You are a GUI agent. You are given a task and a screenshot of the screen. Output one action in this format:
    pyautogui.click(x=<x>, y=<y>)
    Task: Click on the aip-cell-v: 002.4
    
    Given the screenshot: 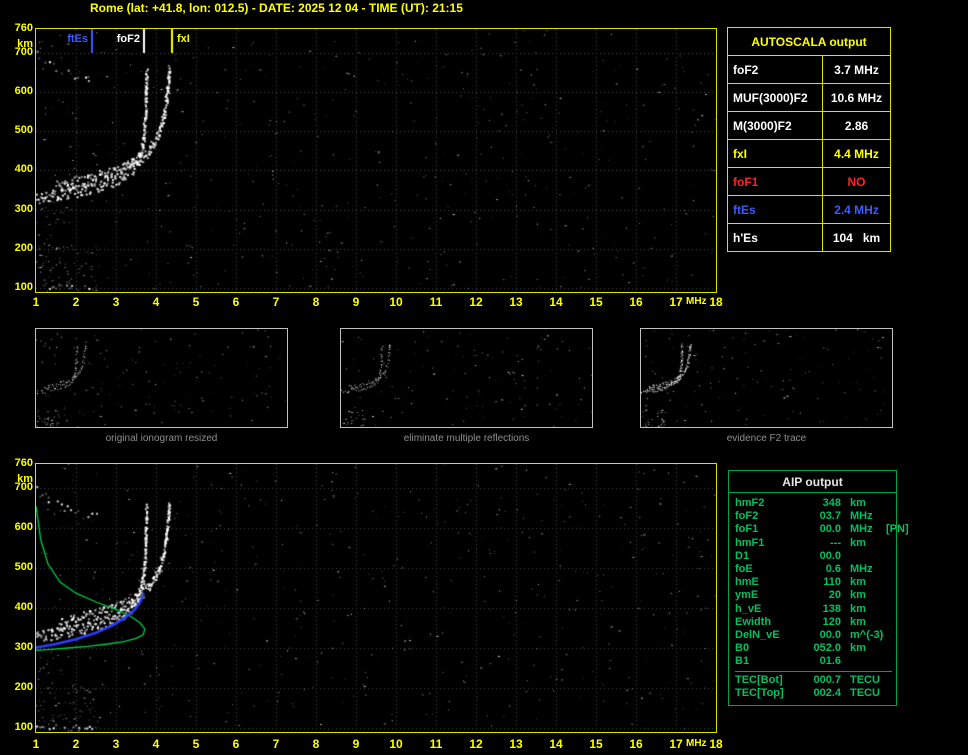 What is the action you would take?
    pyautogui.click(x=827, y=692)
    